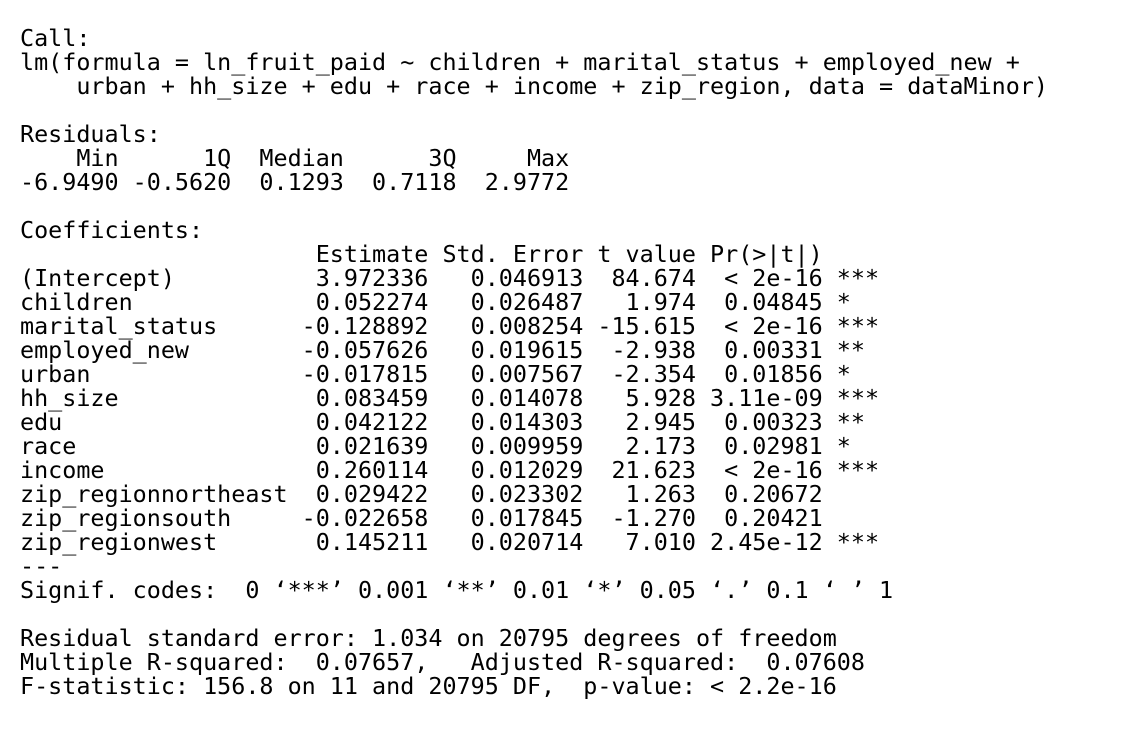  I want to click on residuals-quantile-labels: Min 1Q Median 3Q Max, so click(302, 158).